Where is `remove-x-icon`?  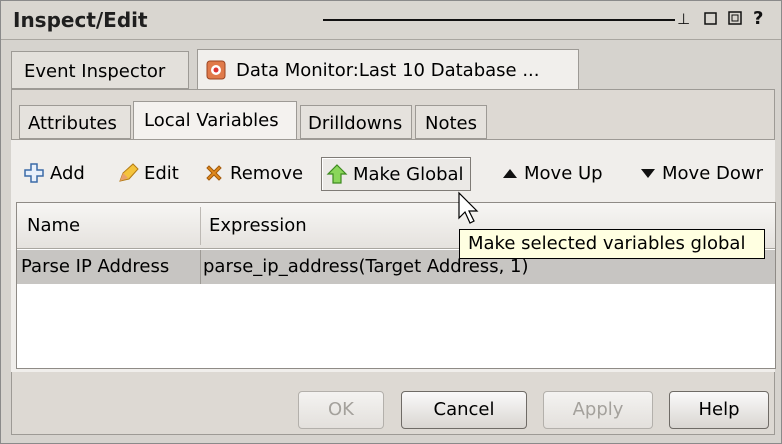 remove-x-icon is located at coordinates (214, 173).